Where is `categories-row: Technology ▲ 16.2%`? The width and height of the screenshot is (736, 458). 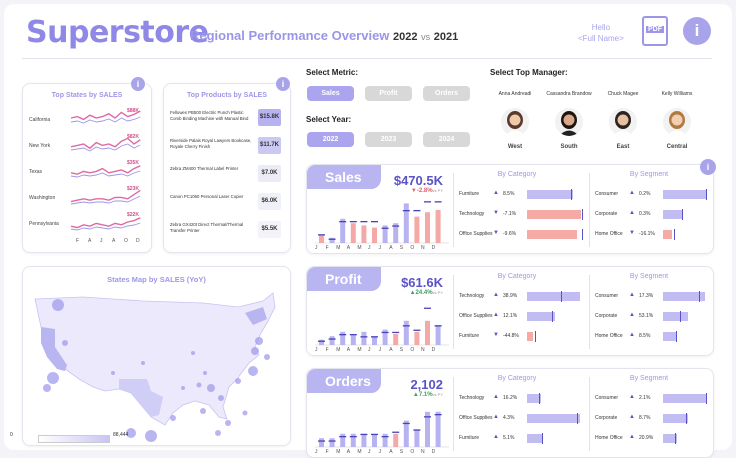
categories-row: Technology ▲ 16.2% is located at coordinates (521, 398).